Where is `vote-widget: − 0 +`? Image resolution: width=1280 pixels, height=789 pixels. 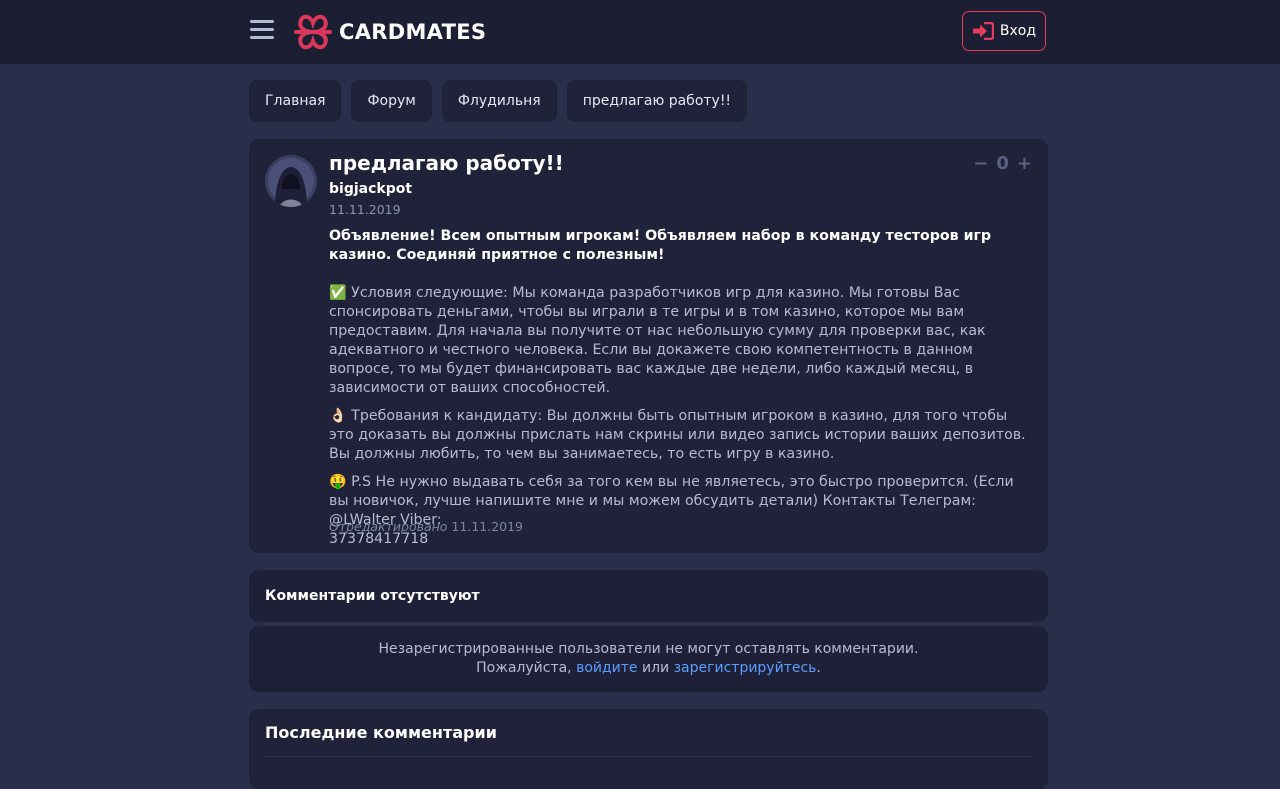 vote-widget: − 0 + is located at coordinates (1002, 163).